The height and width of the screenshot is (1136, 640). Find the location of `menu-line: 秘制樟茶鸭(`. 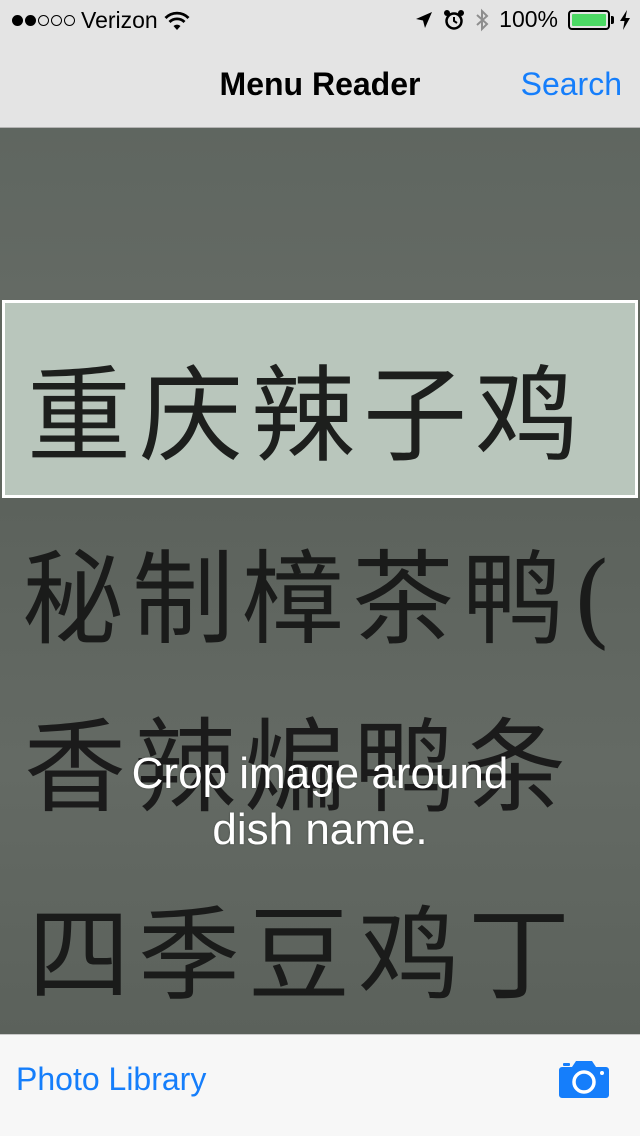

menu-line: 秘制樟茶鸭( is located at coordinates (321, 600).